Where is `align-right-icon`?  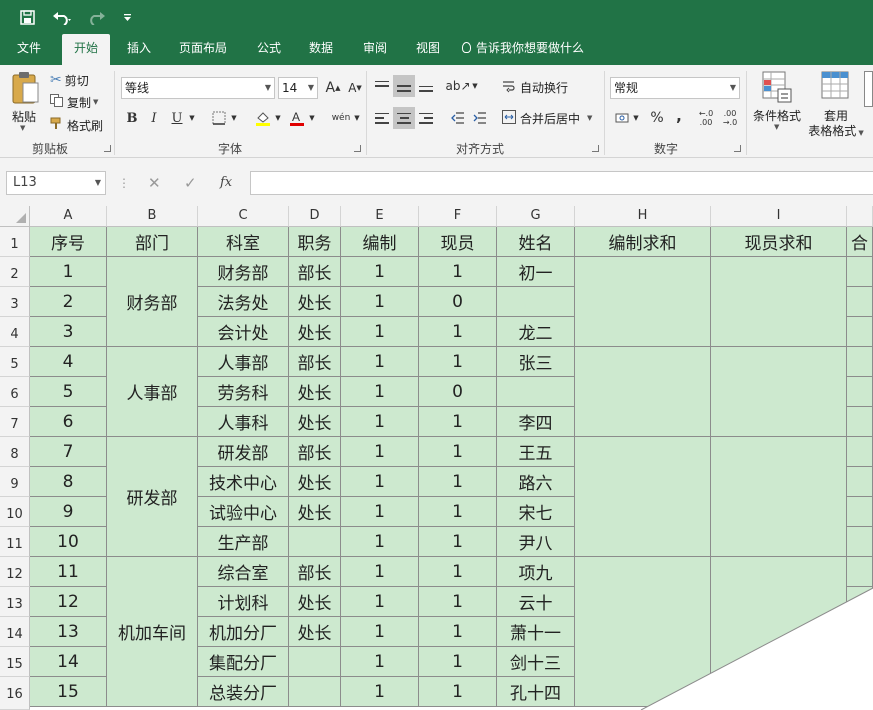 align-right-icon is located at coordinates (426, 118).